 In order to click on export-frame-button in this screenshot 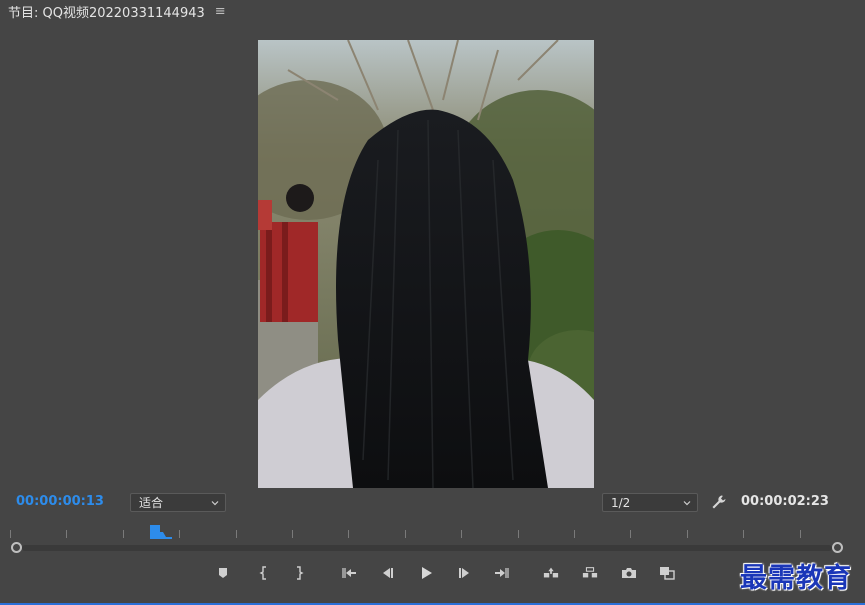, I will do `click(629, 573)`.